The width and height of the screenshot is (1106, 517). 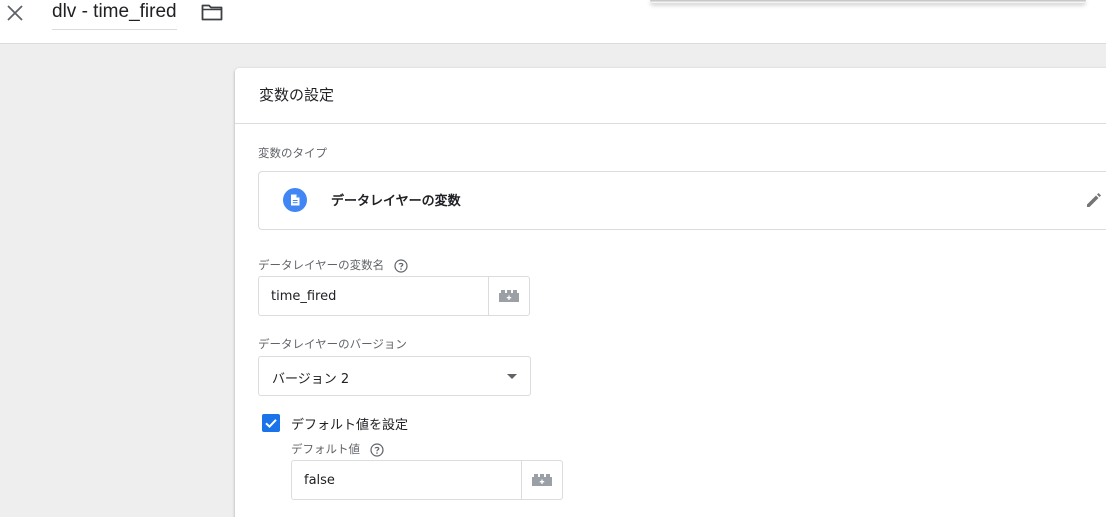 What do you see at coordinates (1094, 200) in the screenshot?
I see `pencil-icon` at bounding box center [1094, 200].